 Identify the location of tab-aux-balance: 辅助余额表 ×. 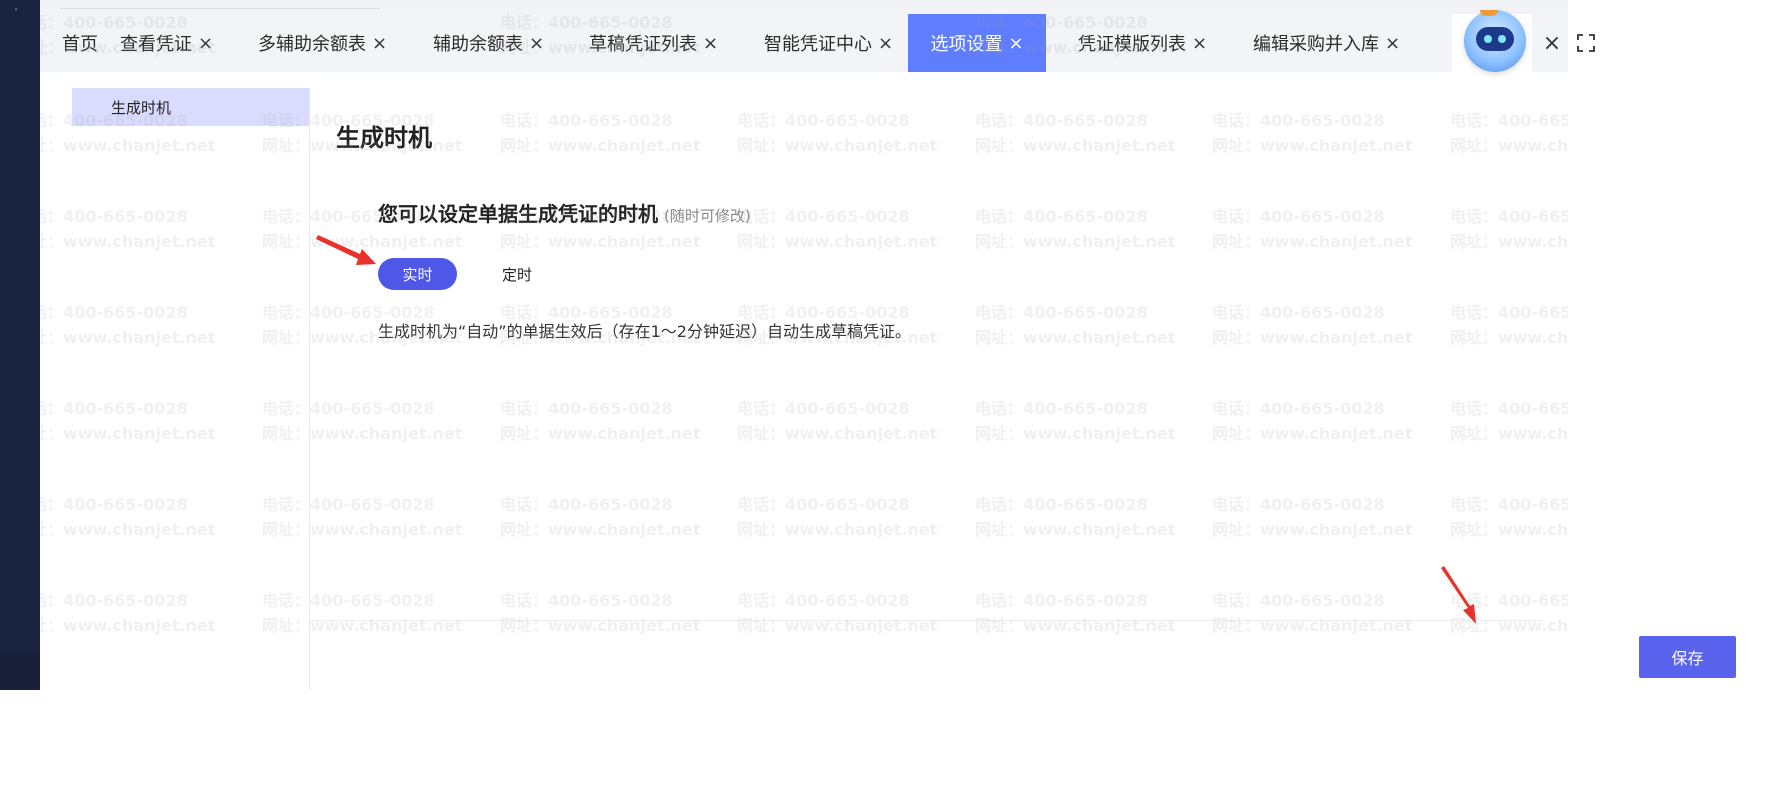
(488, 43).